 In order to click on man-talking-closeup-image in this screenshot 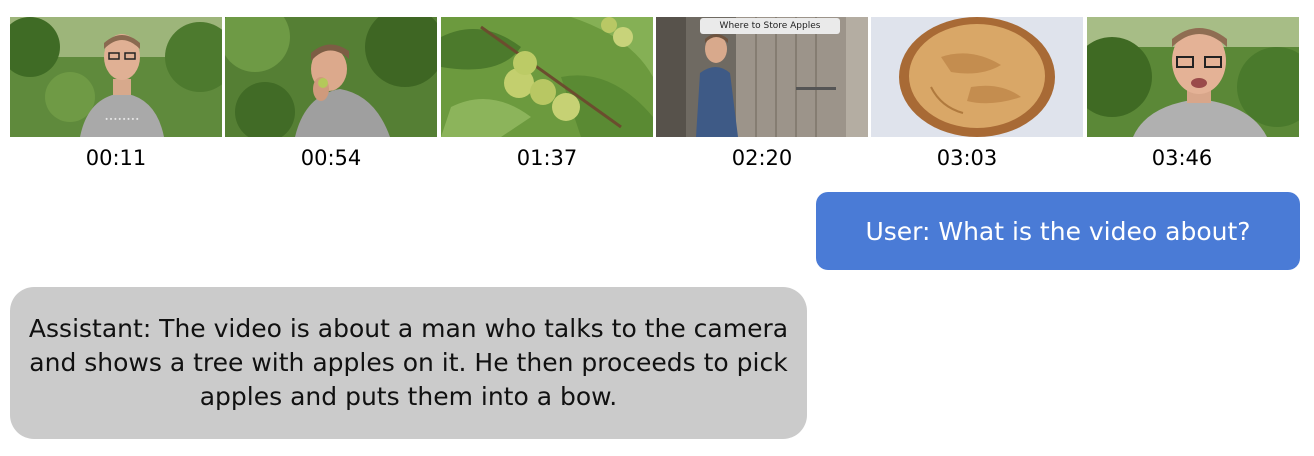, I will do `click(1193, 77)`.